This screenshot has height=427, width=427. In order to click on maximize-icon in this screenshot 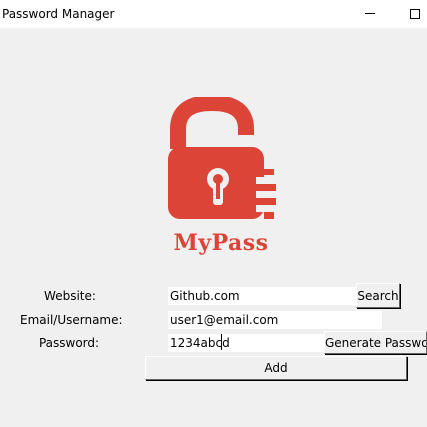, I will do `click(415, 14)`.